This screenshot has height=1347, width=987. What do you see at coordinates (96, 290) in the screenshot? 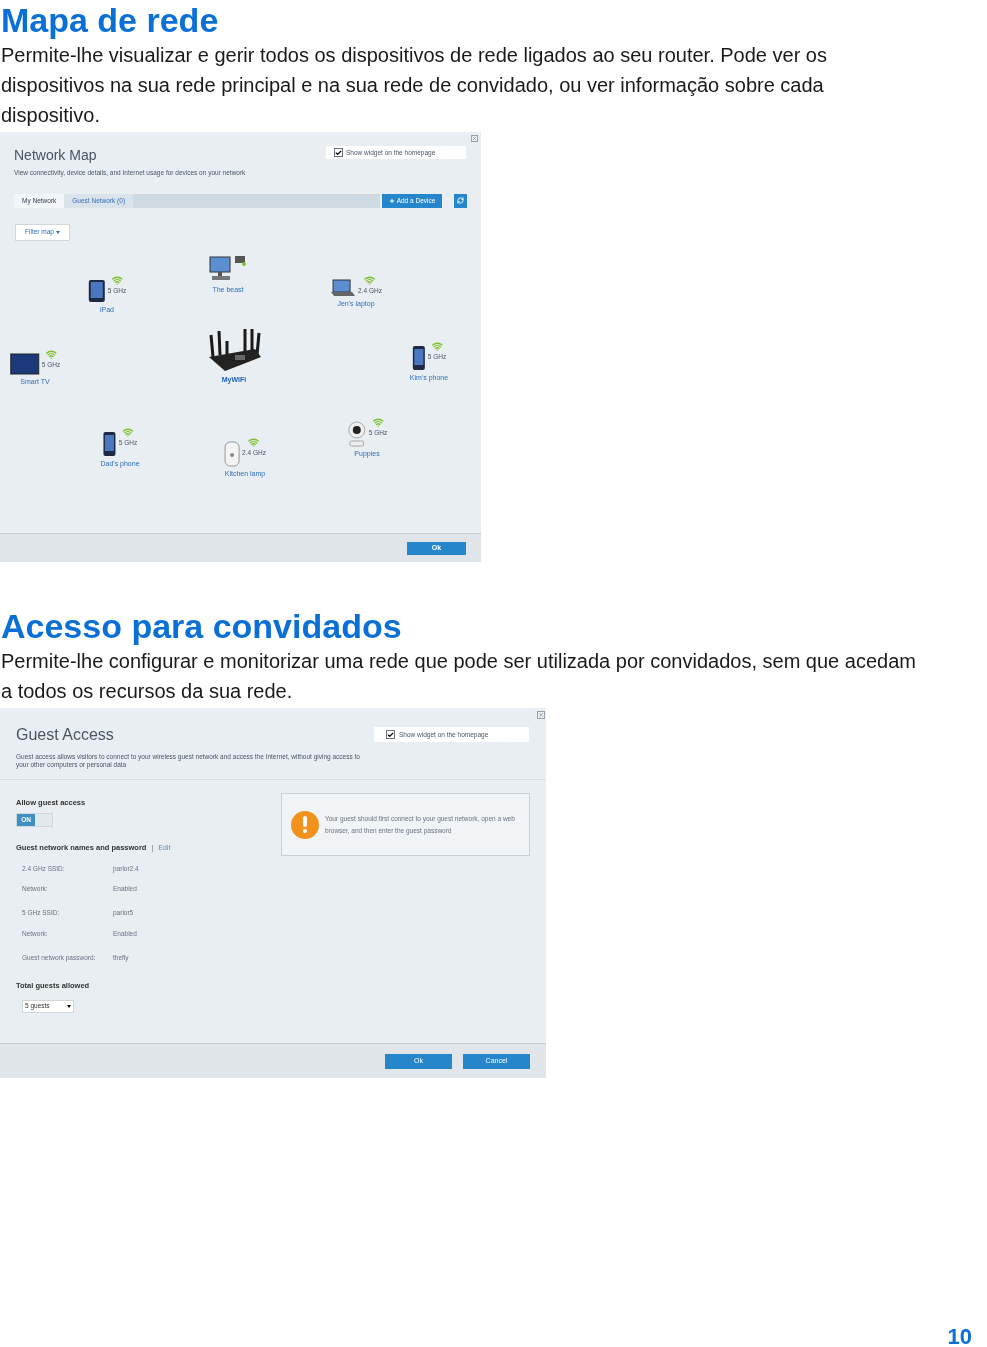
I see `tablet-icon` at bounding box center [96, 290].